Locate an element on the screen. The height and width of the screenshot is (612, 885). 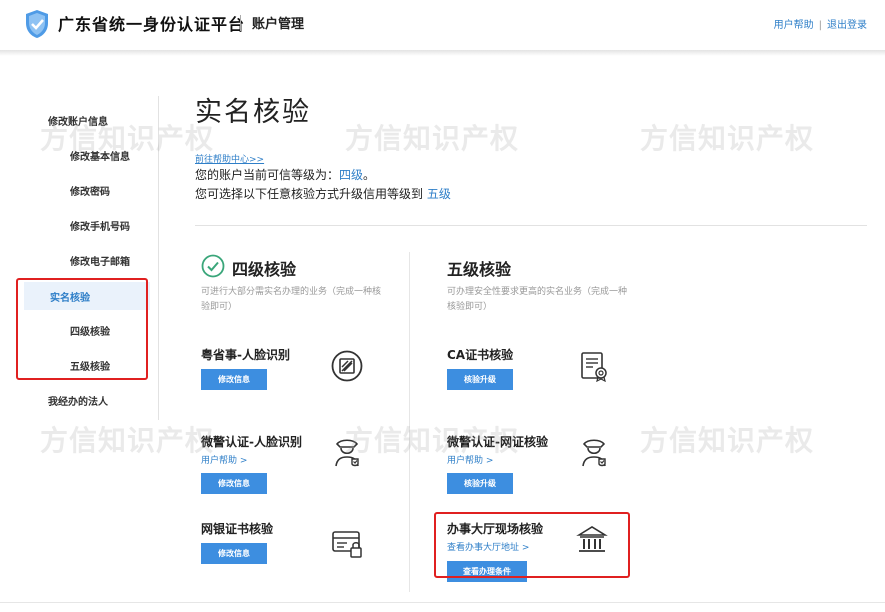
sidebar-item-legal-person: 我经办的法人 is located at coordinates (78, 400).